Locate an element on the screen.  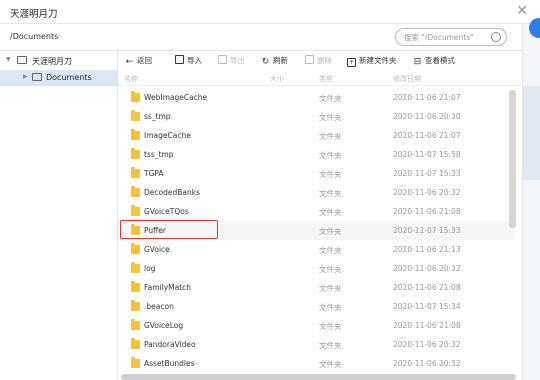
back-button: ← 返回 is located at coordinates (138, 61).